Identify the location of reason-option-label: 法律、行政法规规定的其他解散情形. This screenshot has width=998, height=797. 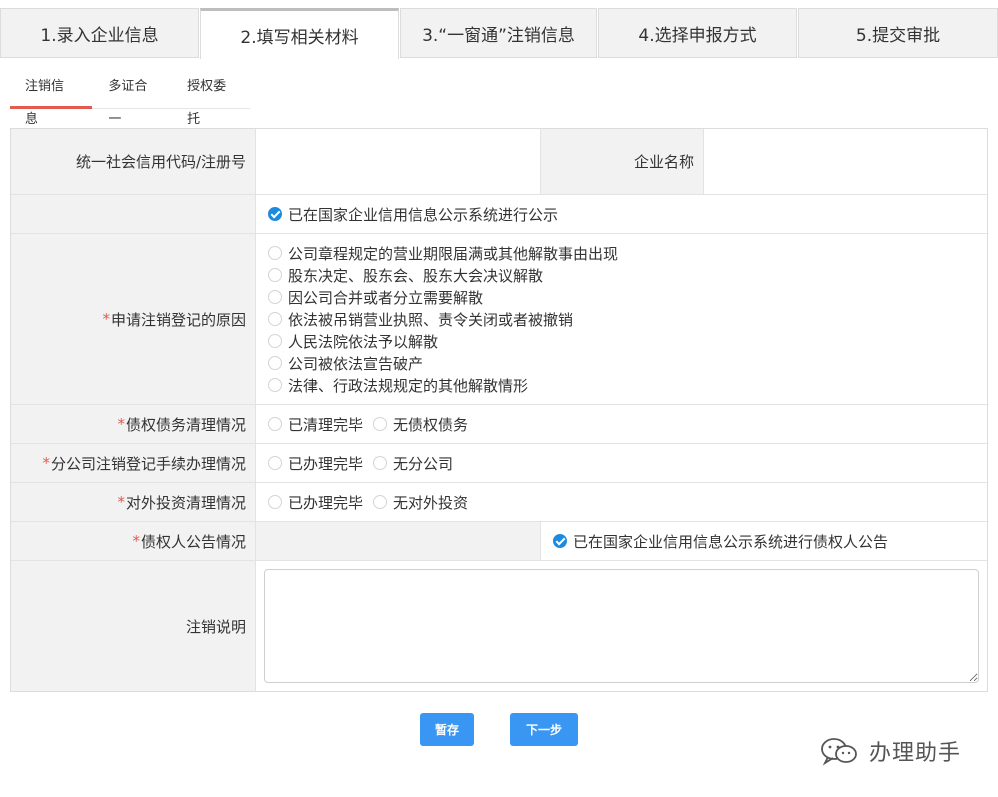
(408, 385).